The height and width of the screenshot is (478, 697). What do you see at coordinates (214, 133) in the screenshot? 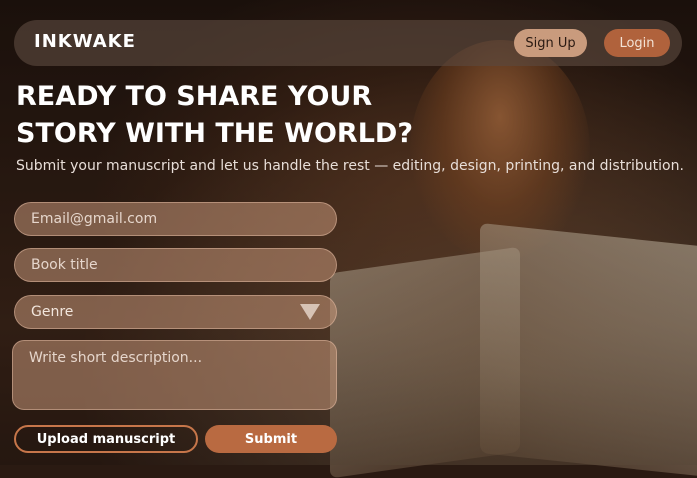
I see `headline-line-2: STORY WITH THE WORLD?` at bounding box center [214, 133].